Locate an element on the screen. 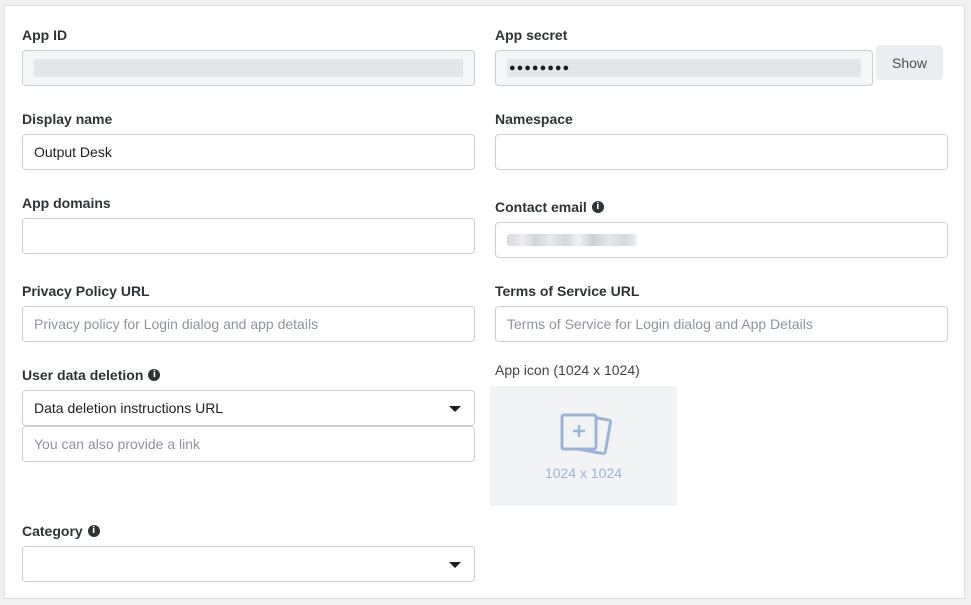 The height and width of the screenshot is (605, 971). app-icon-label: App icon (1024 x 1024) is located at coordinates (567, 370).